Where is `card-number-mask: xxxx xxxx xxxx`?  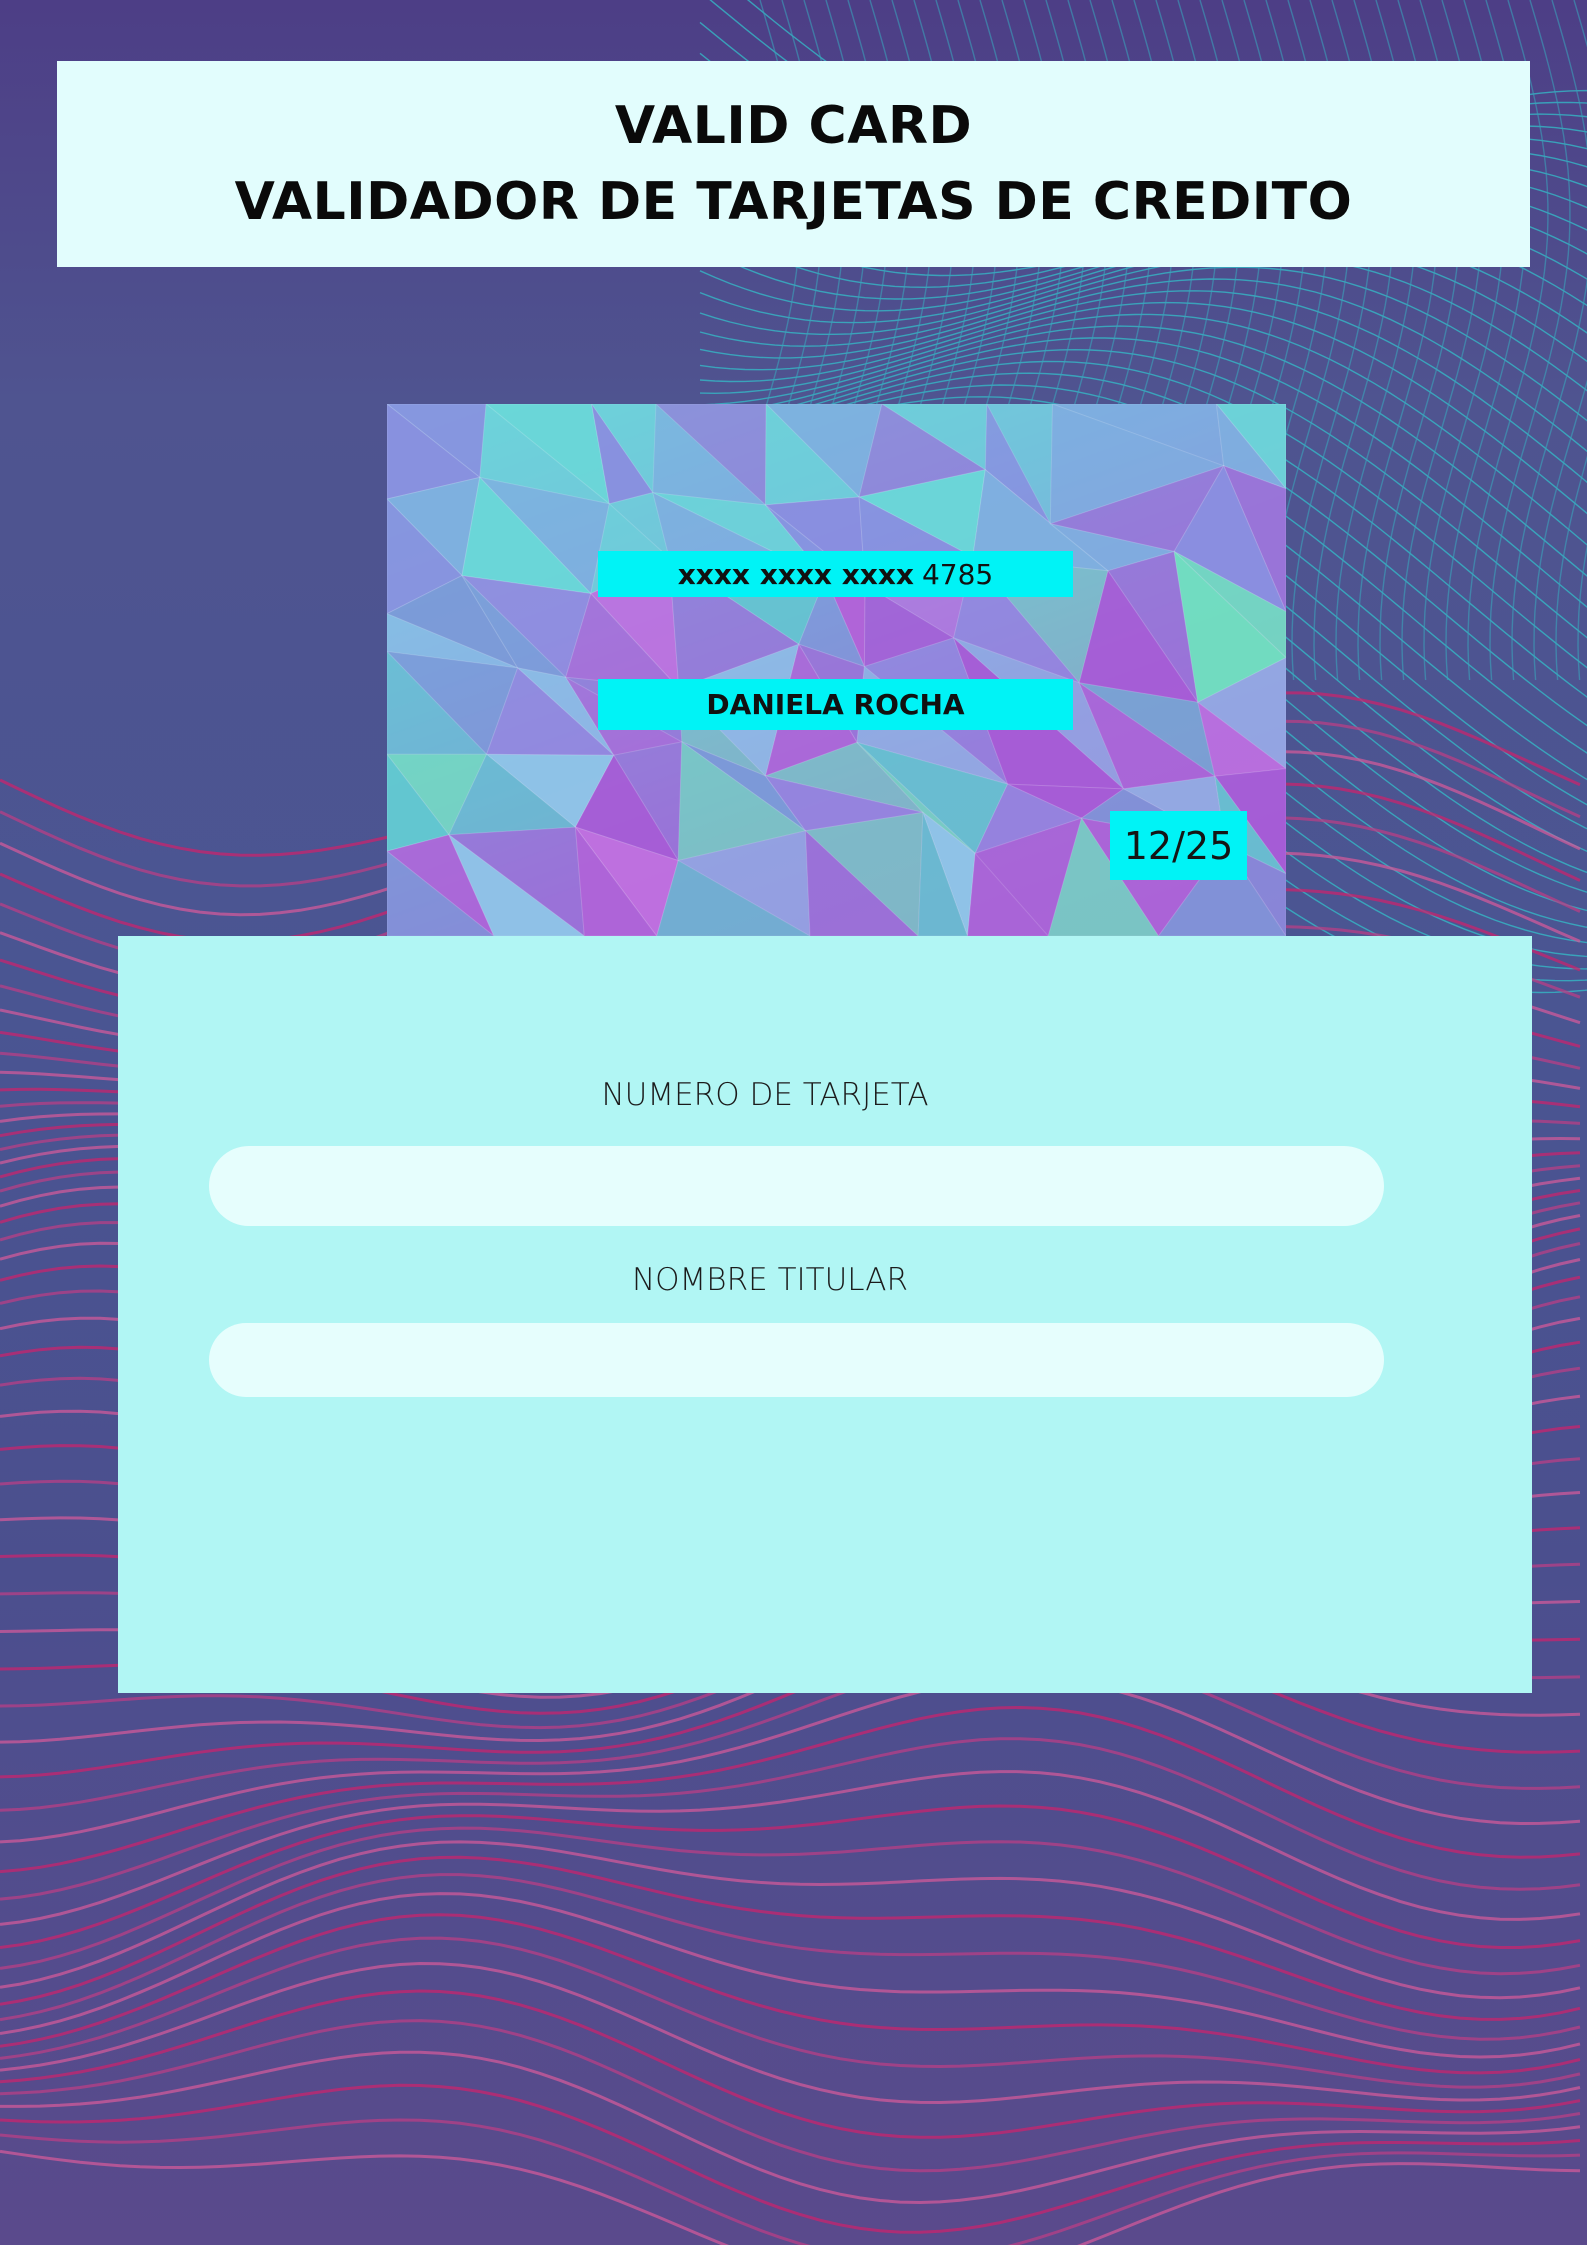
card-number-mask: xxxx xxxx xxxx is located at coordinates (795, 574).